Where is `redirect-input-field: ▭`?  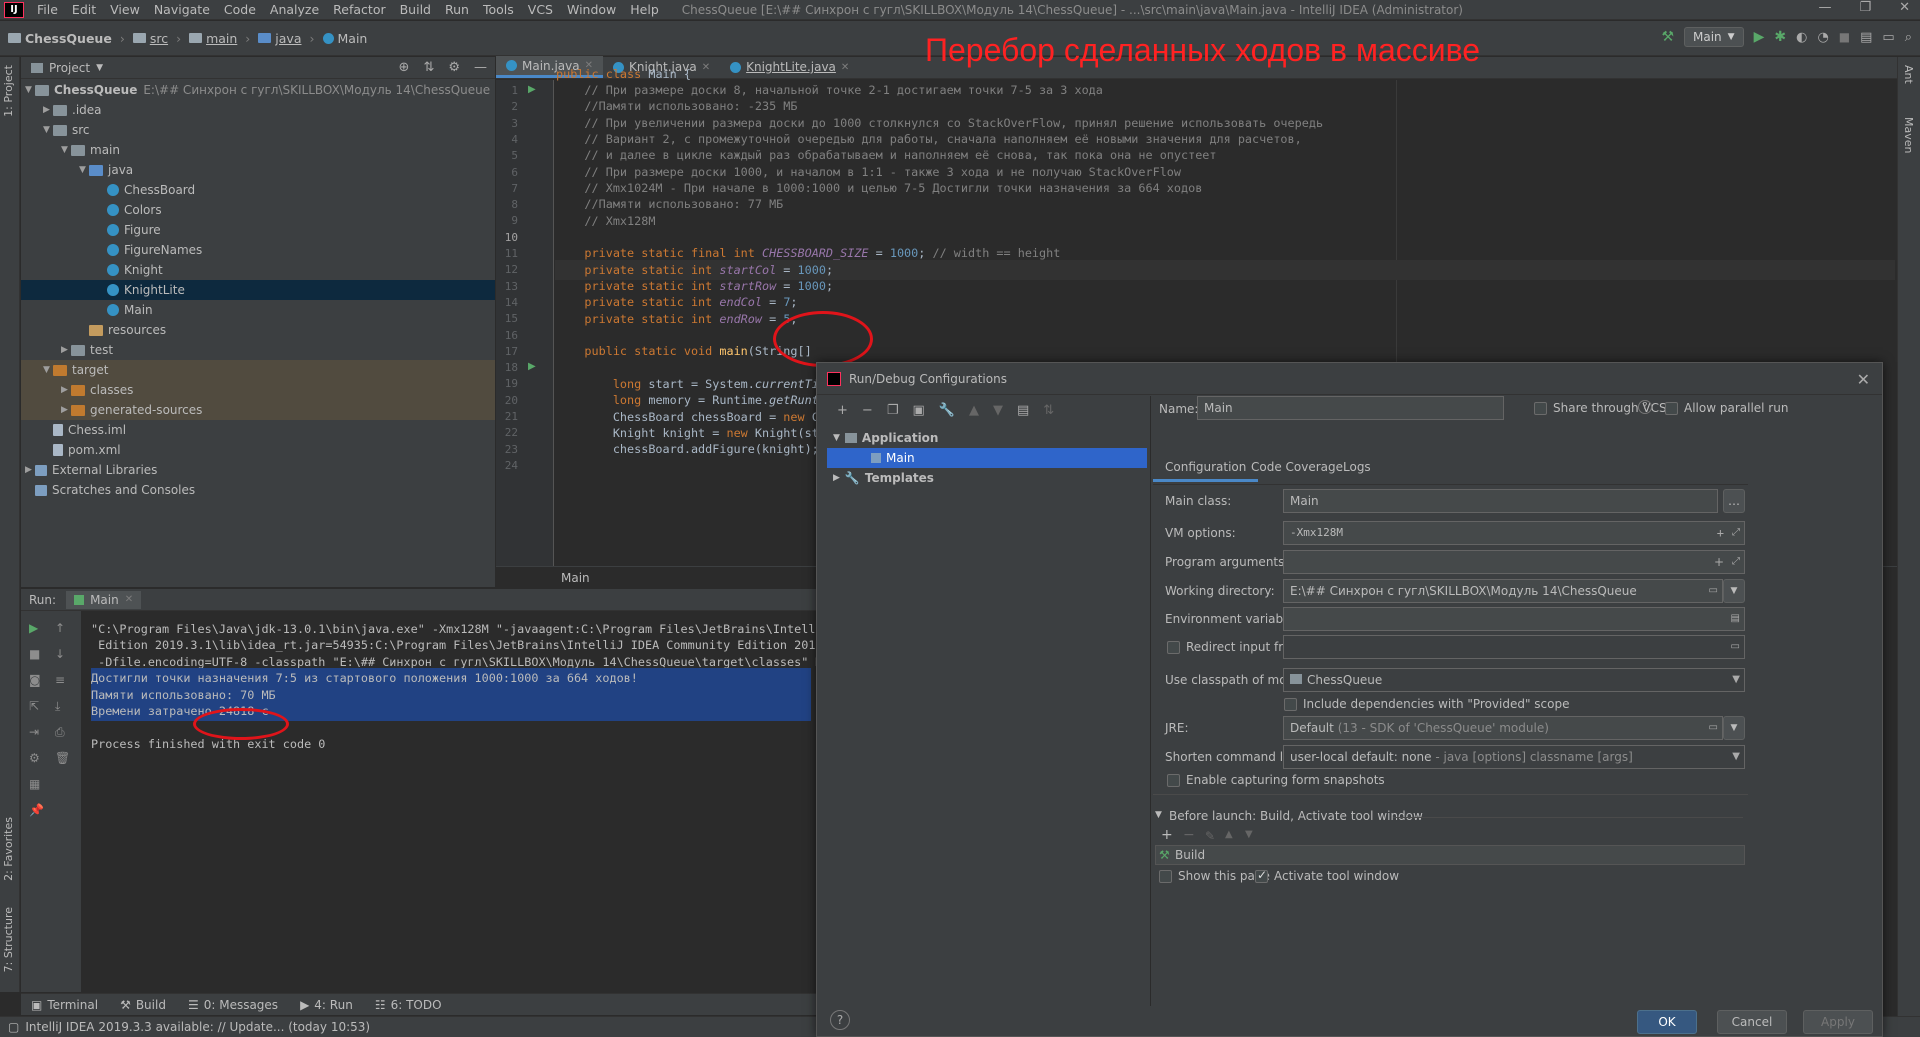 redirect-input-field: ▭ is located at coordinates (1514, 647).